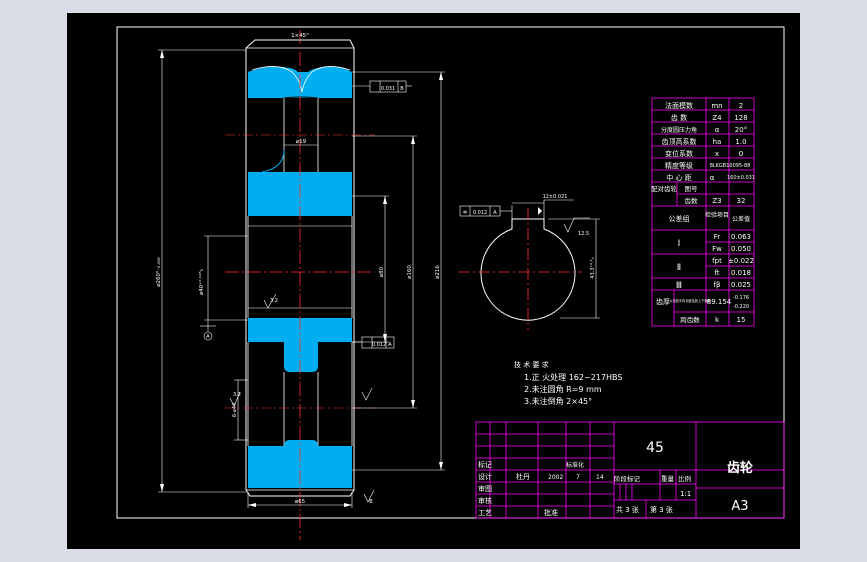 The width and height of the screenshot is (867, 562). Describe the element at coordinates (741, 154) in the screenshot. I see `row-val-shift: 0` at that location.